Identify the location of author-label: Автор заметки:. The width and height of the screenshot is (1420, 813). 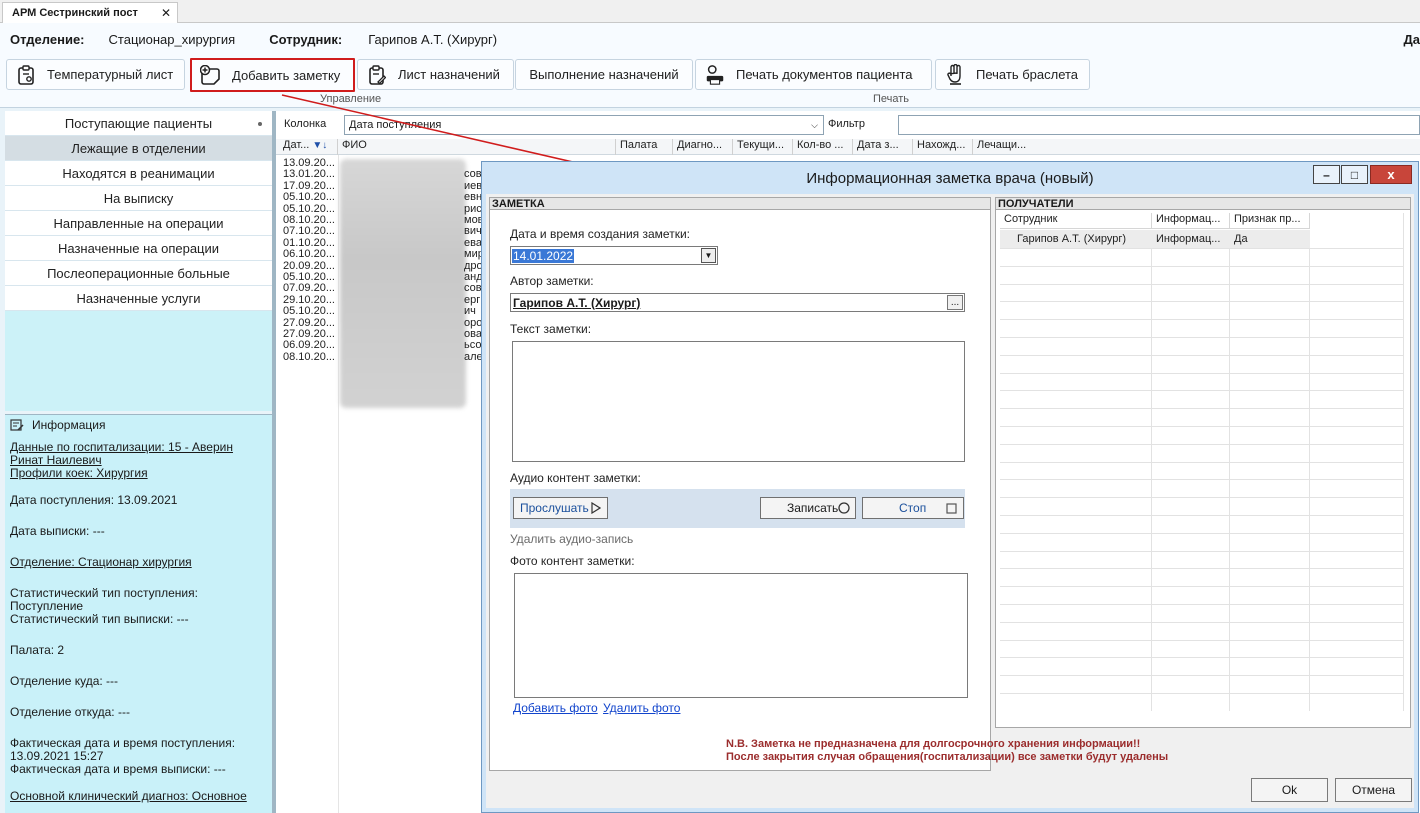
(552, 281).